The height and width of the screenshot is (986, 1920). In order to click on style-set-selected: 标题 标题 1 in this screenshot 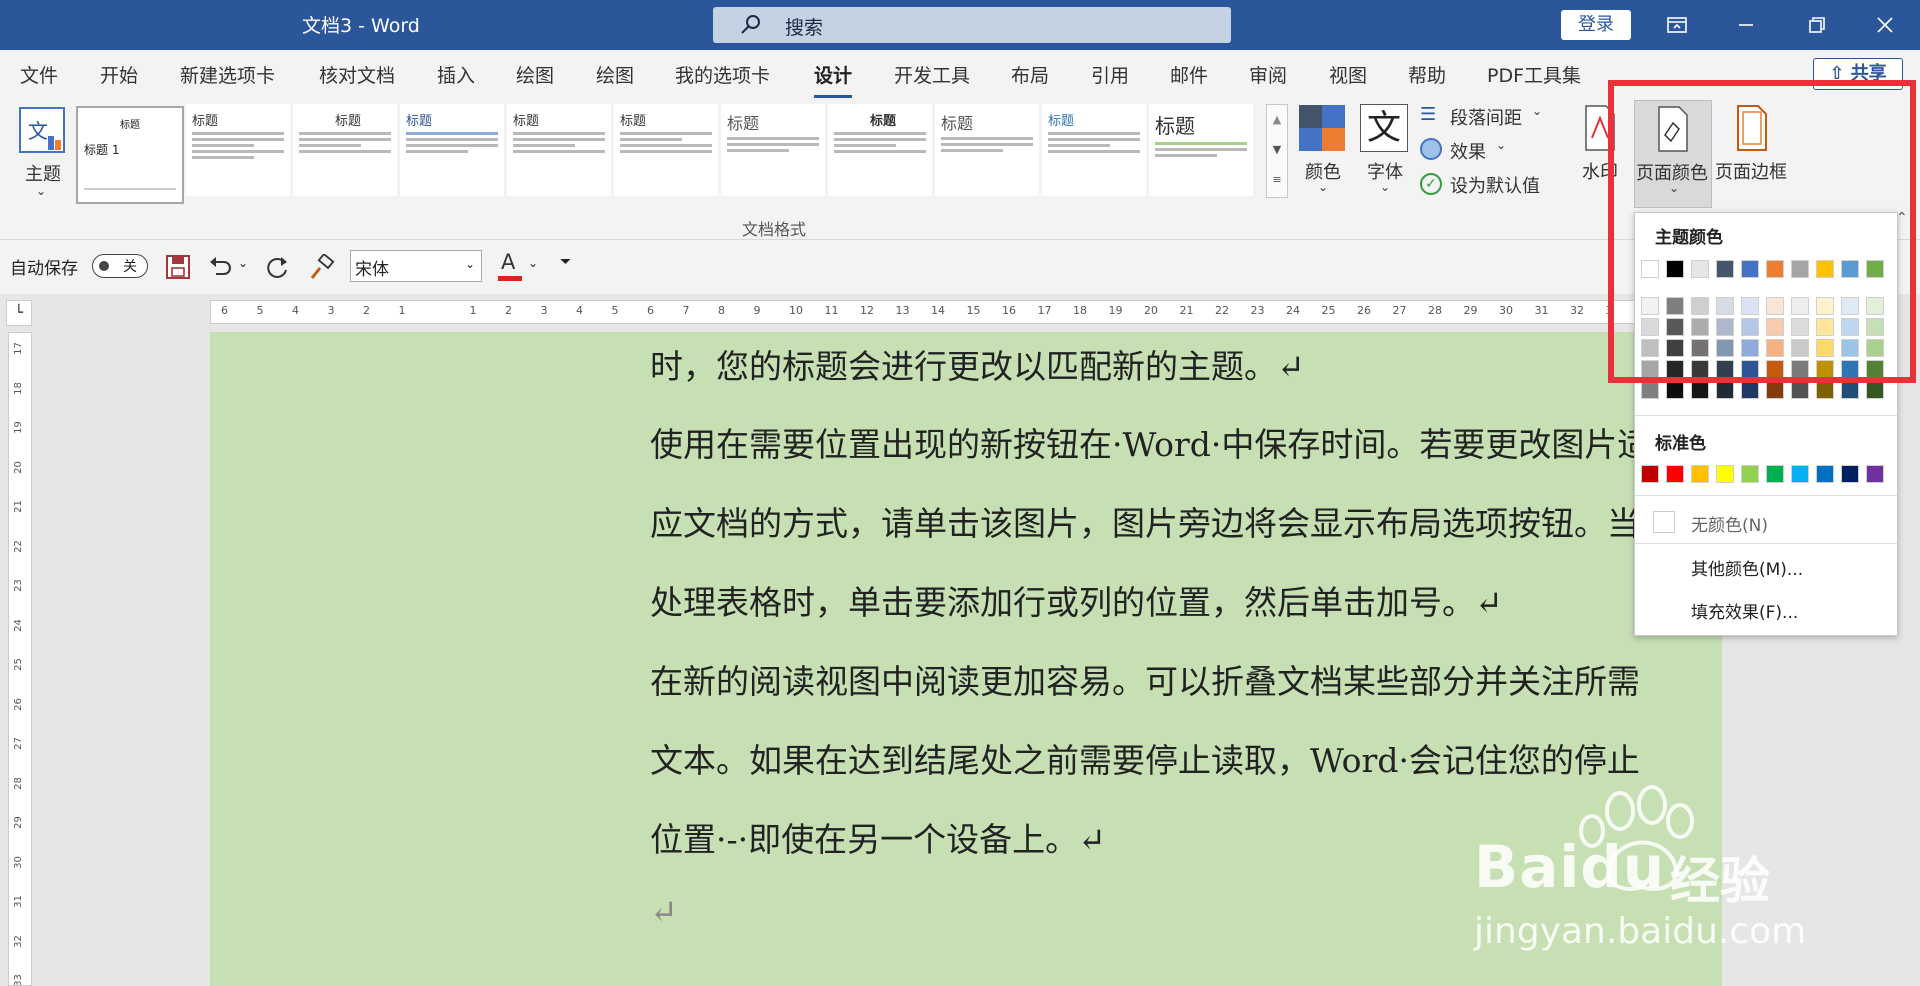, I will do `click(130, 155)`.